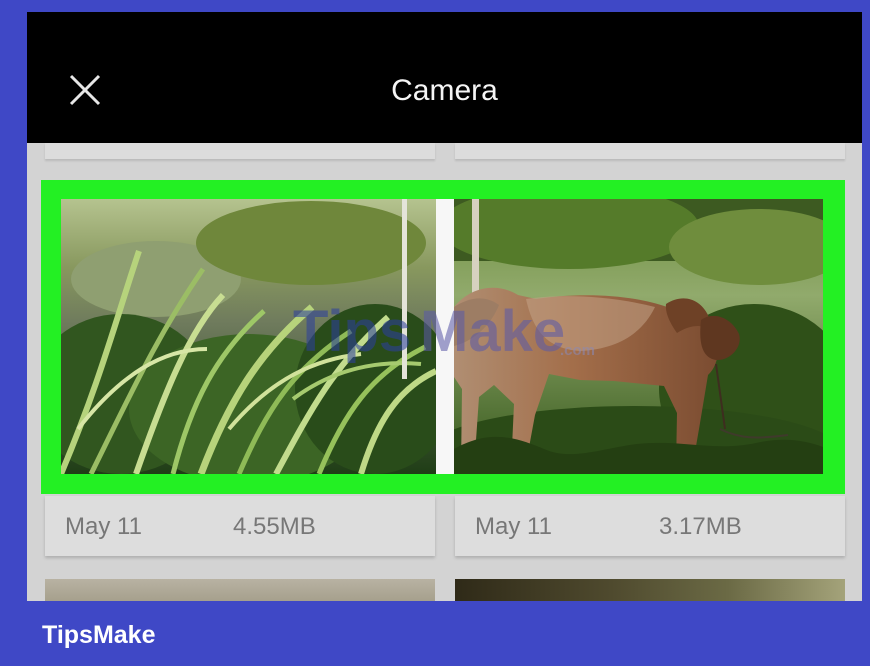 The image size is (870, 666). I want to click on photo-thumbnail-next-right, so click(650, 590).